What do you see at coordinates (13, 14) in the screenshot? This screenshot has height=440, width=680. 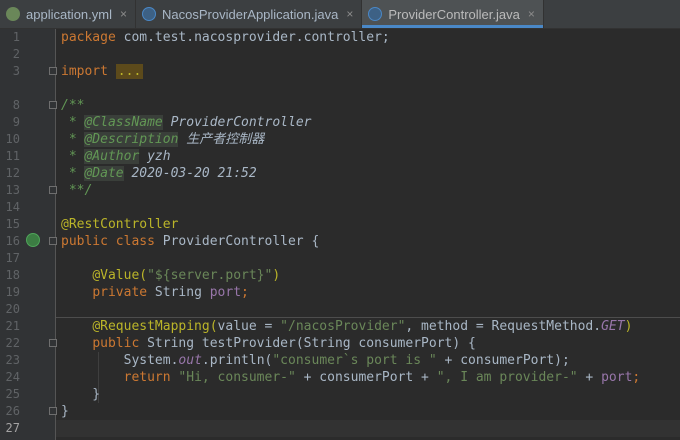 I see `yml-file-icon` at bounding box center [13, 14].